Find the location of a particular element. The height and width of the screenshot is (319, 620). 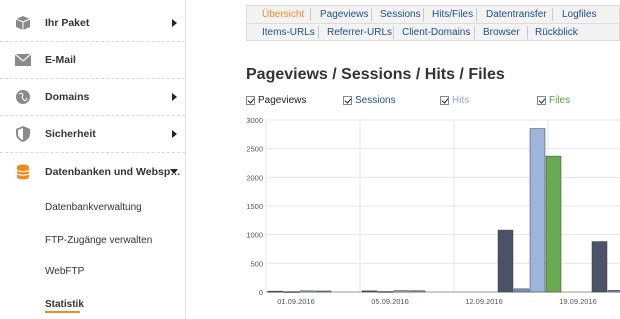

sidebar-item-ihr-paket: Ihr Paket is located at coordinates (92, 23).